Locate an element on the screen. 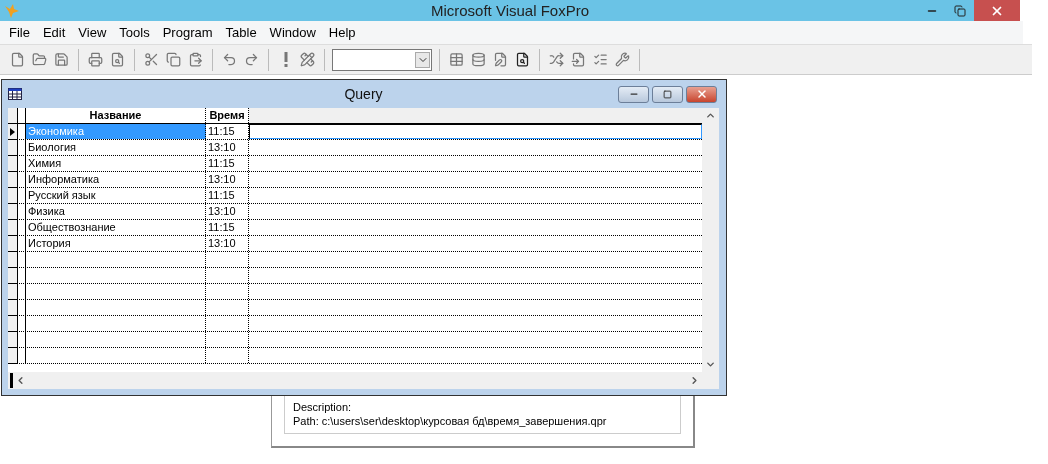  maximize-button is located at coordinates (667, 94).